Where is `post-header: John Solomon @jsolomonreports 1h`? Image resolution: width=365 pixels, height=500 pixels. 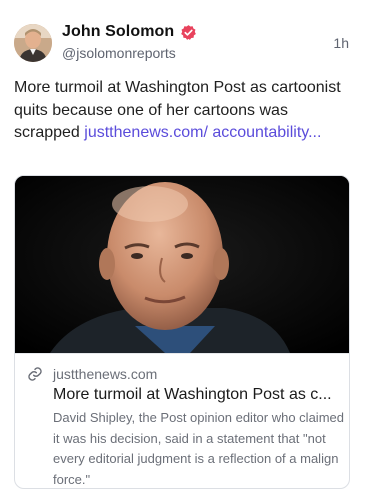
post-header: John Solomon @jsolomonreports 1h is located at coordinates (182, 43).